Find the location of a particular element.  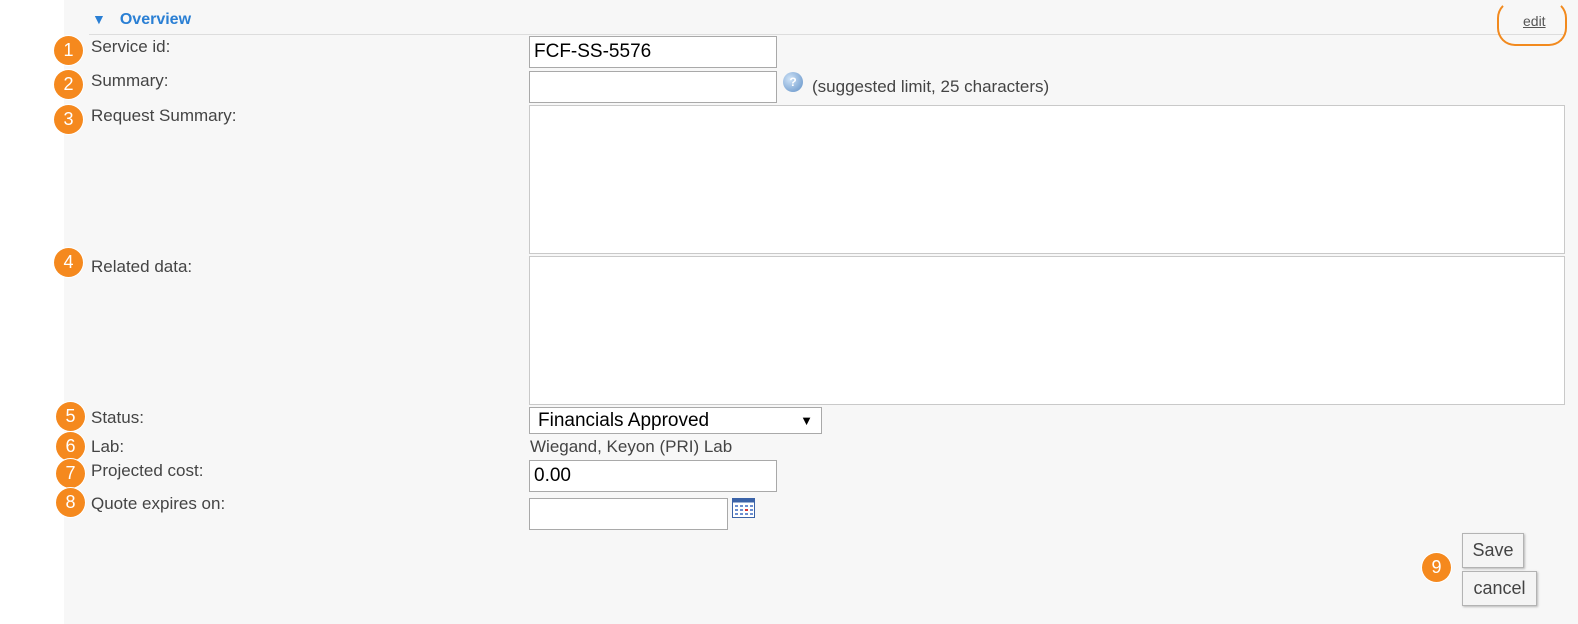

edit-link: edit is located at coordinates (1534, 21).